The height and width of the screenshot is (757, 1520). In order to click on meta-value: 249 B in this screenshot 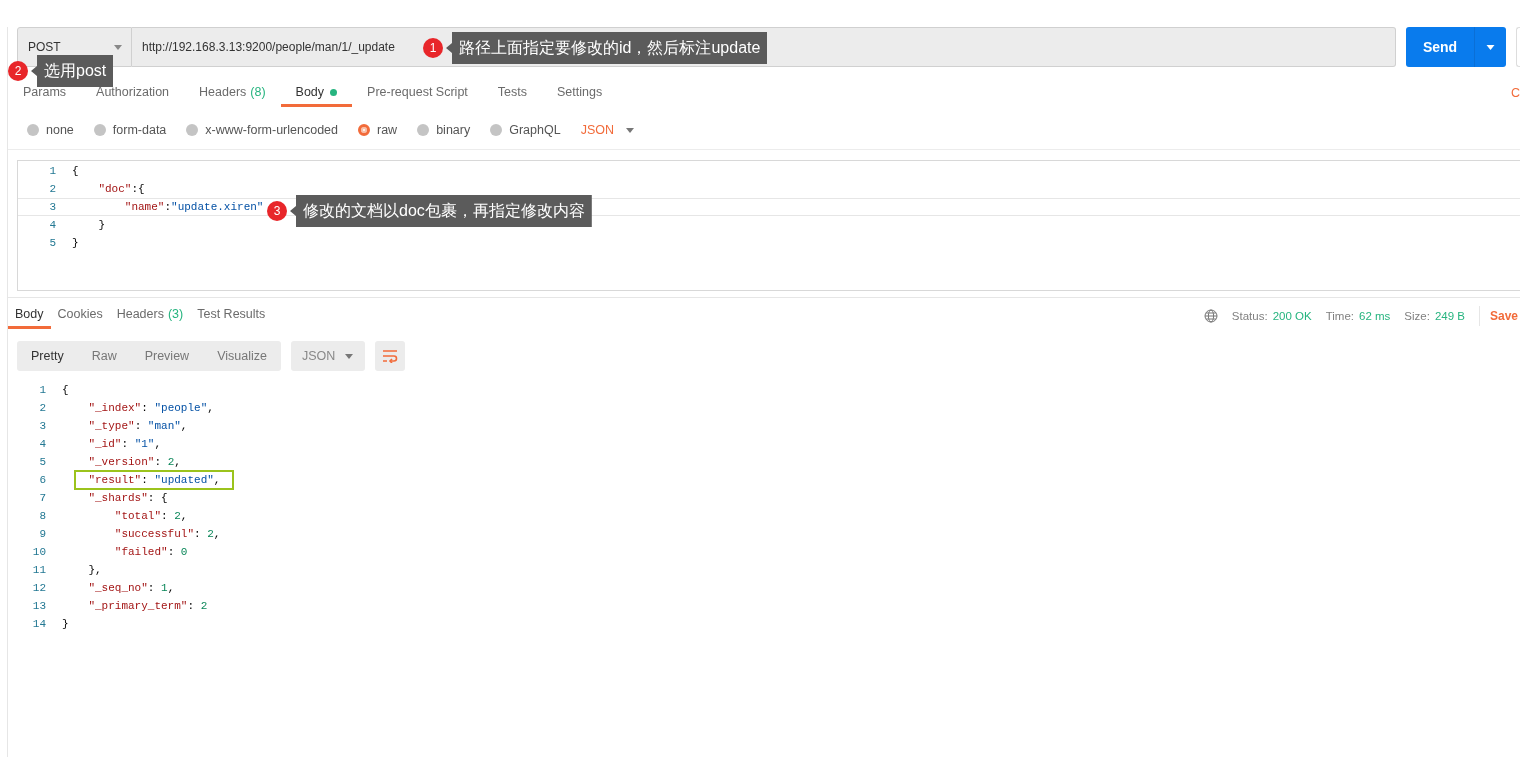, I will do `click(1449, 315)`.